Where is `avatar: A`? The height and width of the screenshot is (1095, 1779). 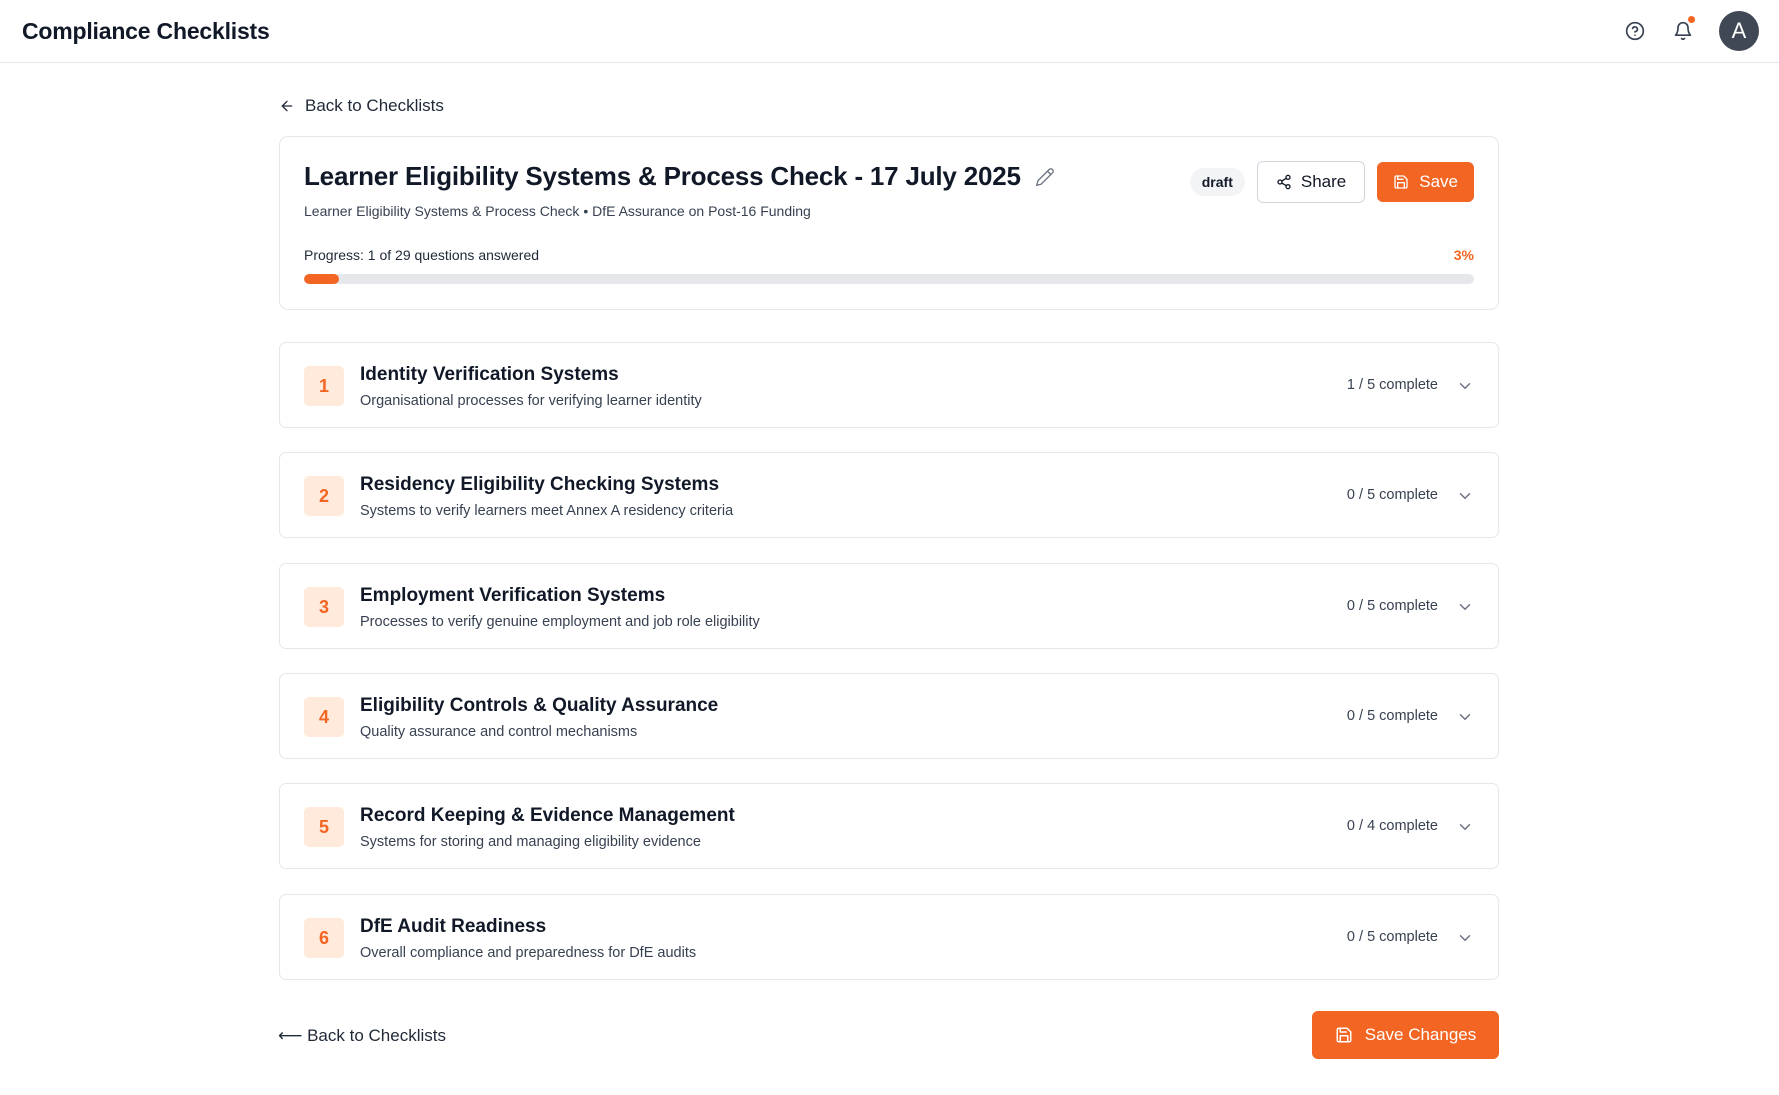
avatar: A is located at coordinates (1739, 31).